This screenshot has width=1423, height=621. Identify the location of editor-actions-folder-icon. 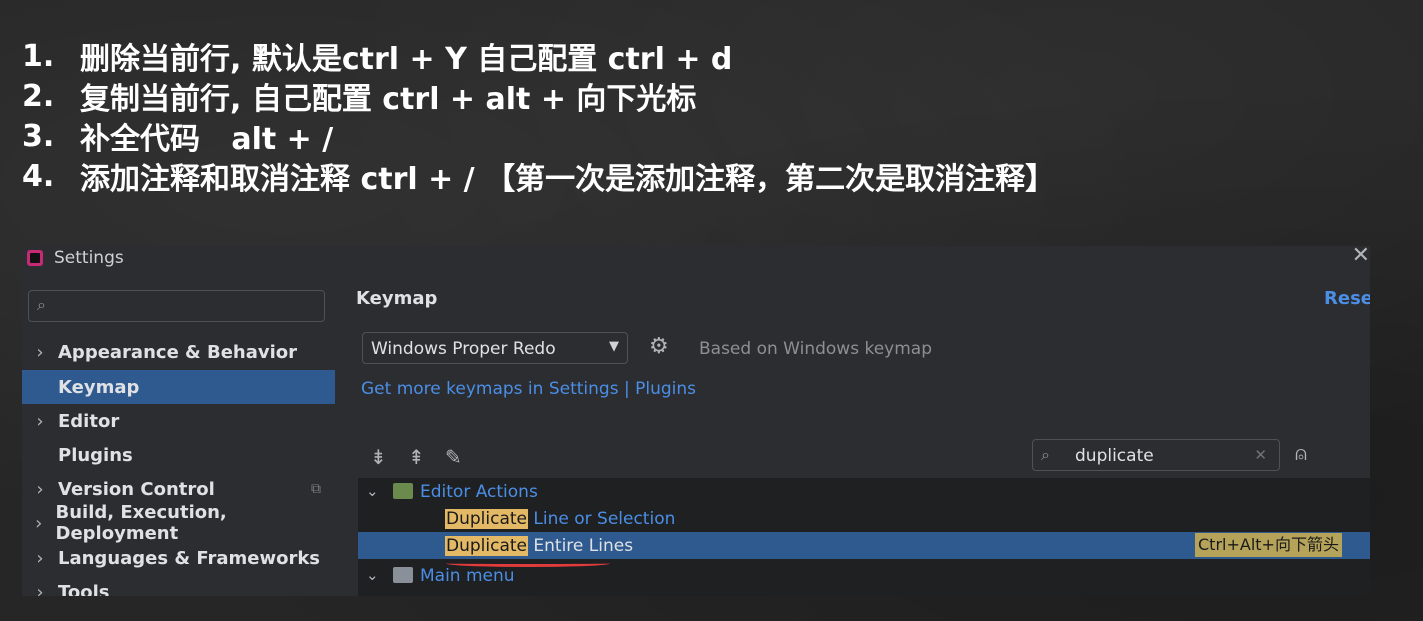
(403, 491).